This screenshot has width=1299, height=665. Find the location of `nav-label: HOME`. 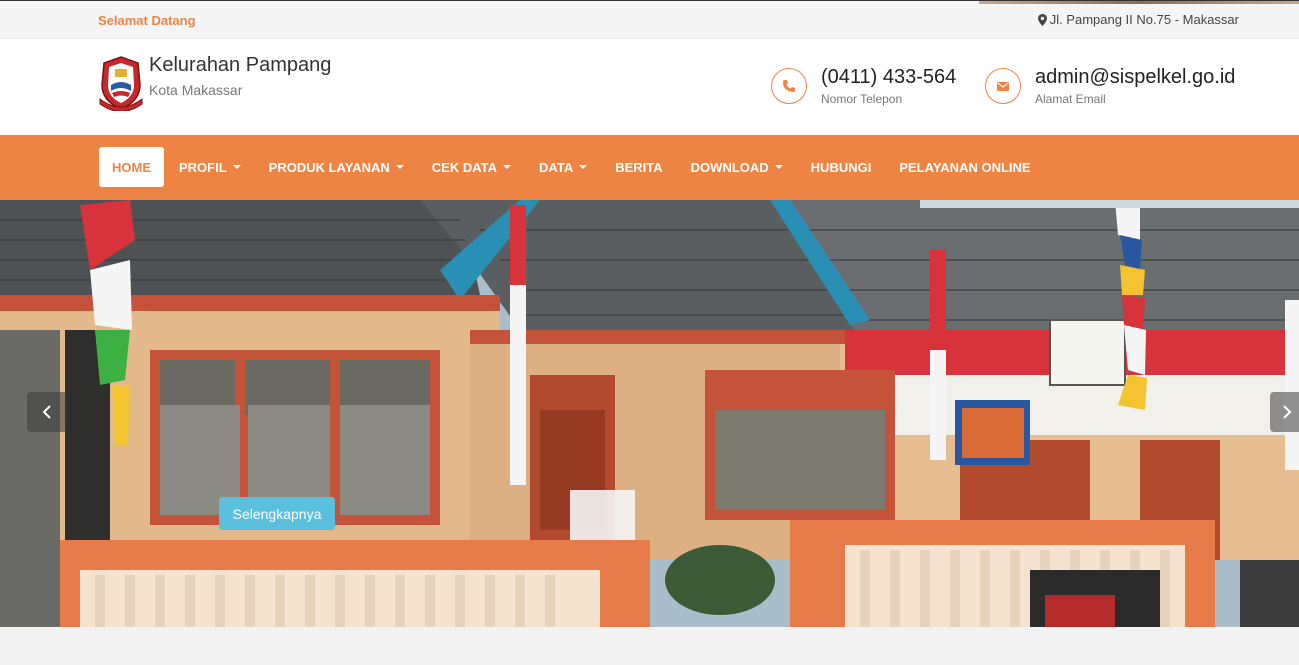

nav-label: HOME is located at coordinates (131, 167).